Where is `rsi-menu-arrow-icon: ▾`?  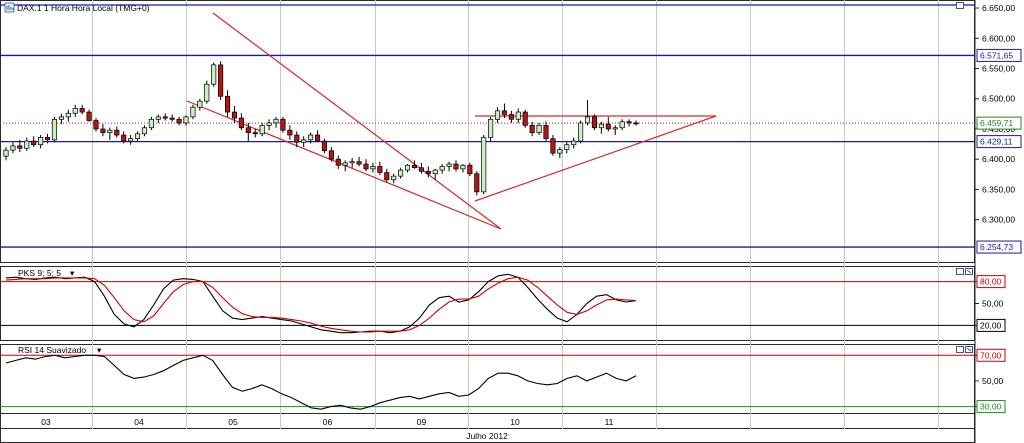 rsi-menu-arrow-icon: ▾ is located at coordinates (99, 350).